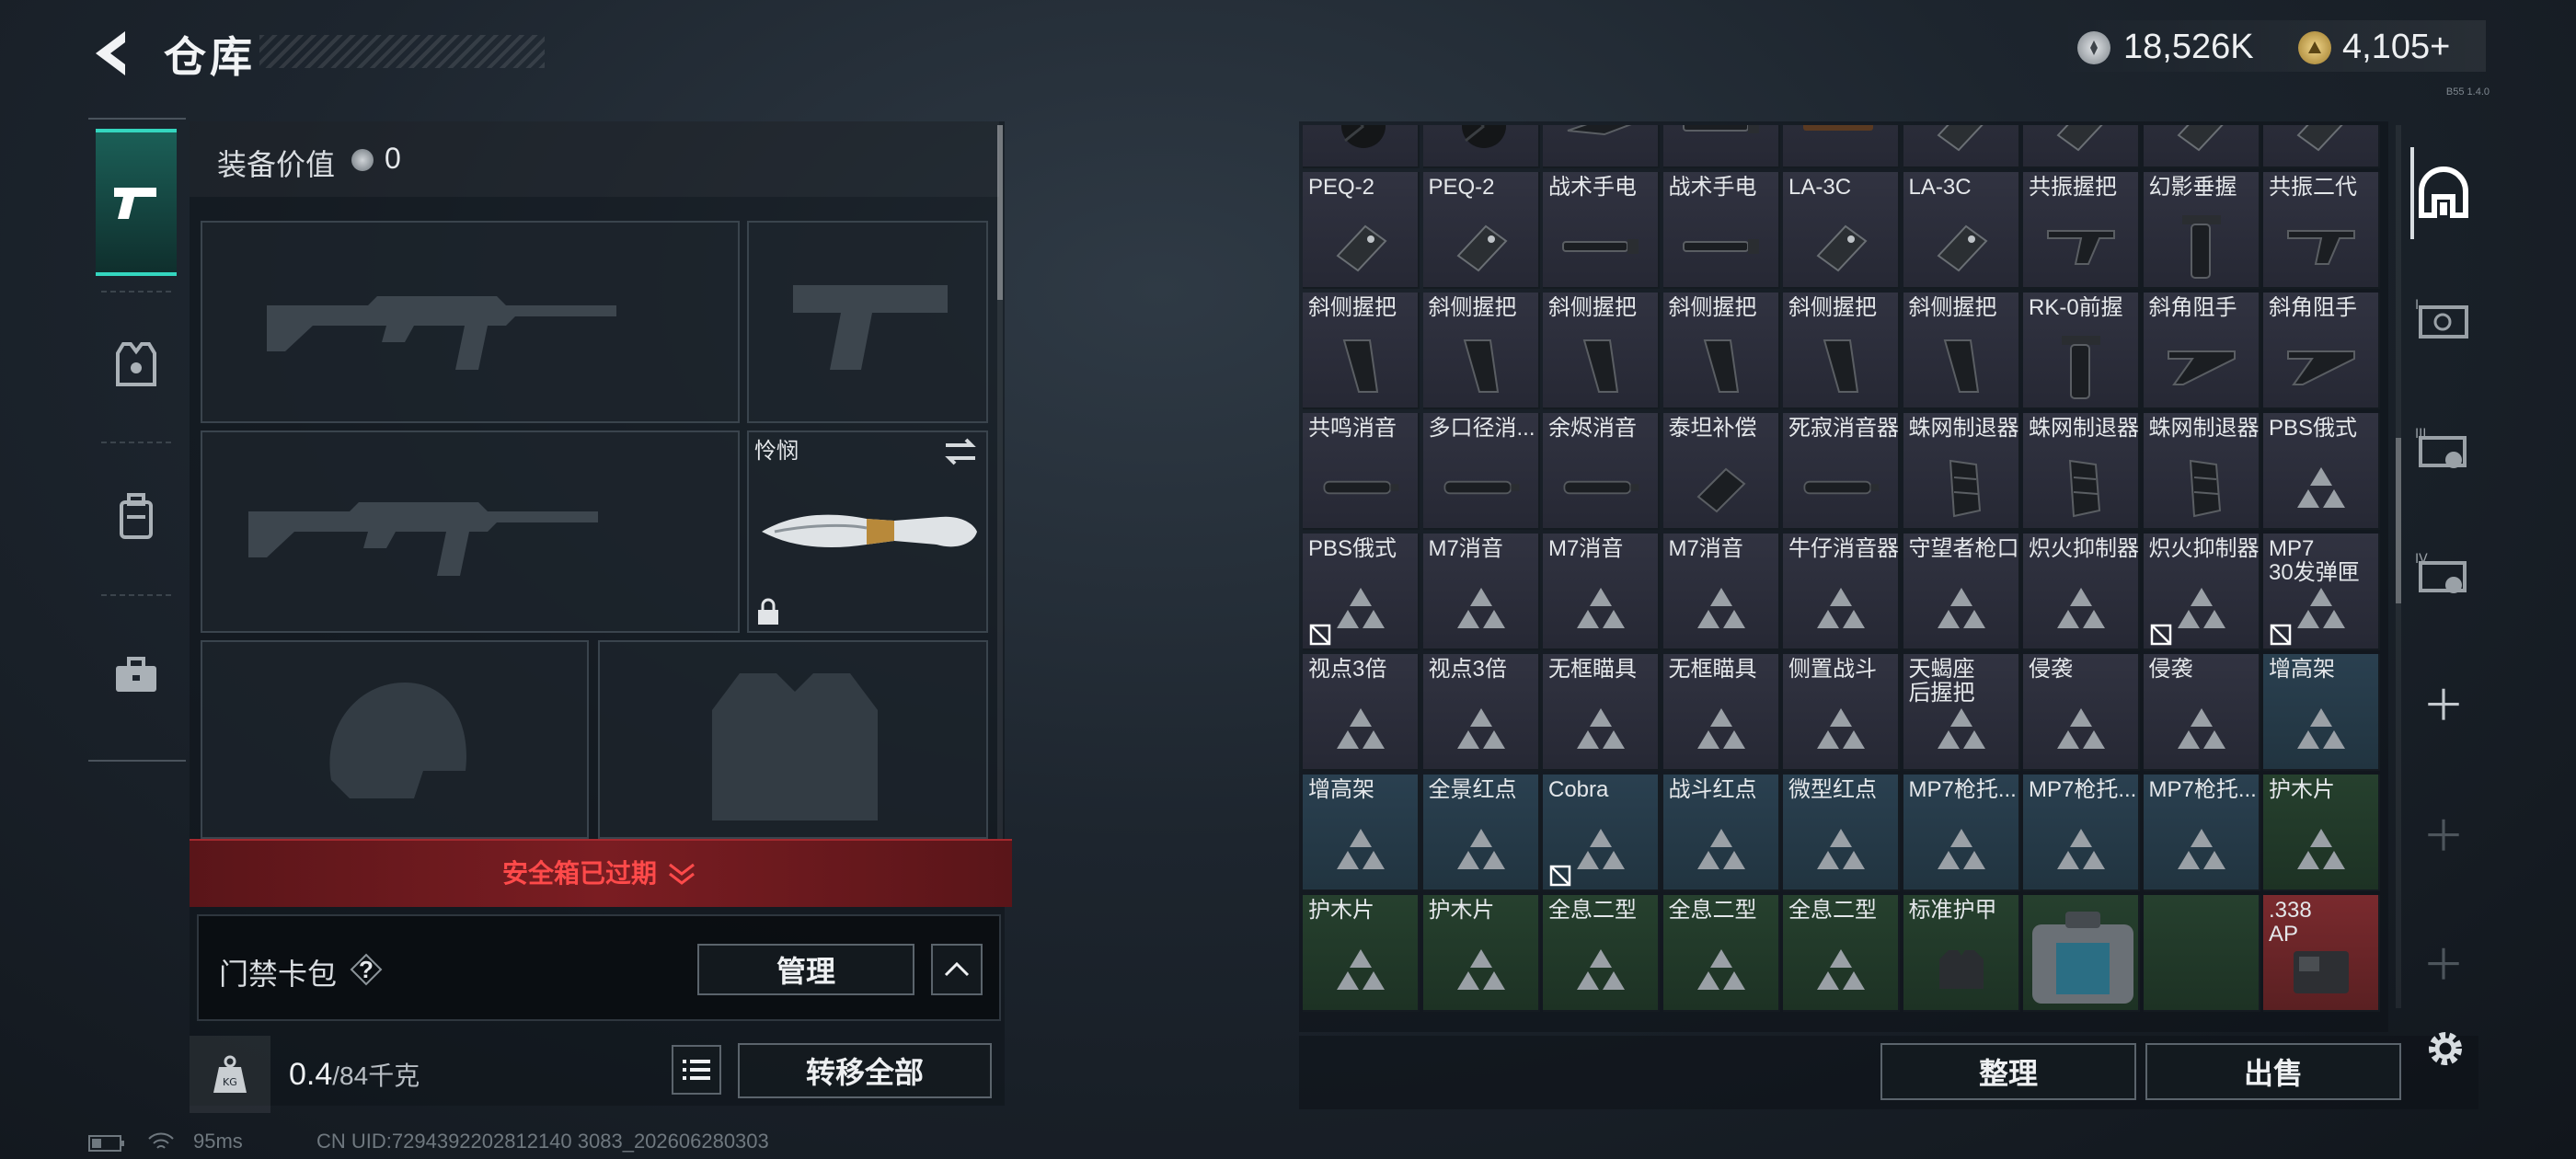 The width and height of the screenshot is (2576, 1159). Describe the element at coordinates (2443, 318) in the screenshot. I see `tab-storage-1: I` at that location.